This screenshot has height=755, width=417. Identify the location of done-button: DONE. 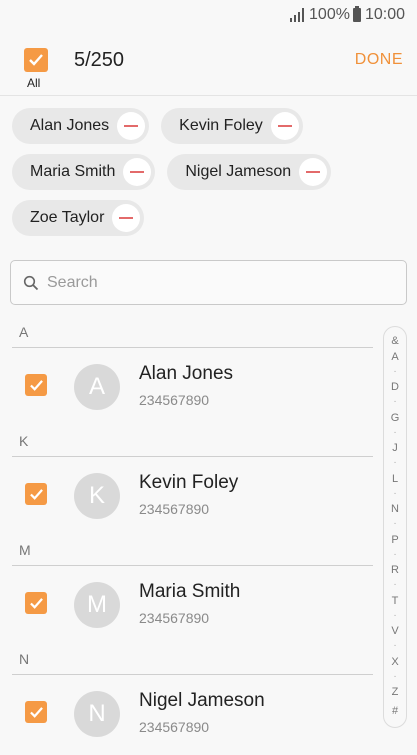
(379, 60).